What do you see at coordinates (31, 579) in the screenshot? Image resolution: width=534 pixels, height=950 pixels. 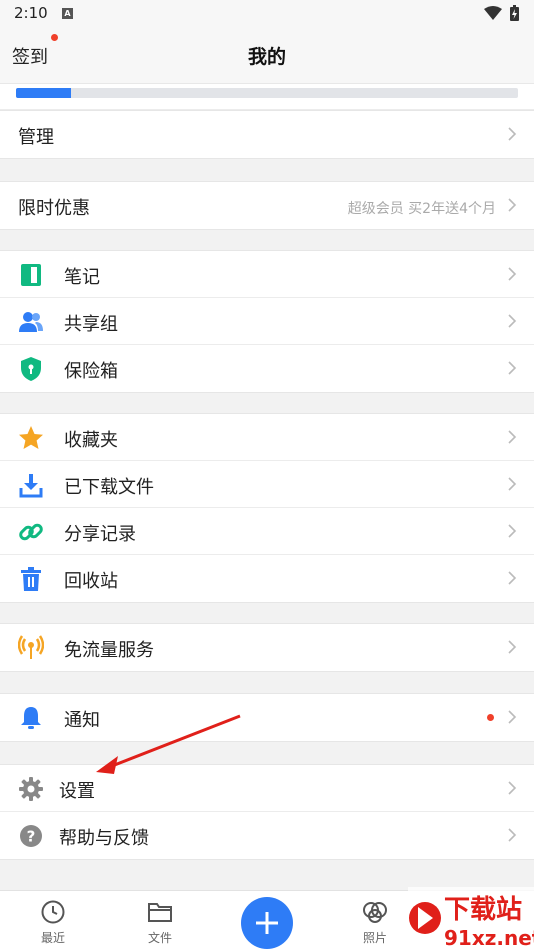 I see `trash-icon` at bounding box center [31, 579].